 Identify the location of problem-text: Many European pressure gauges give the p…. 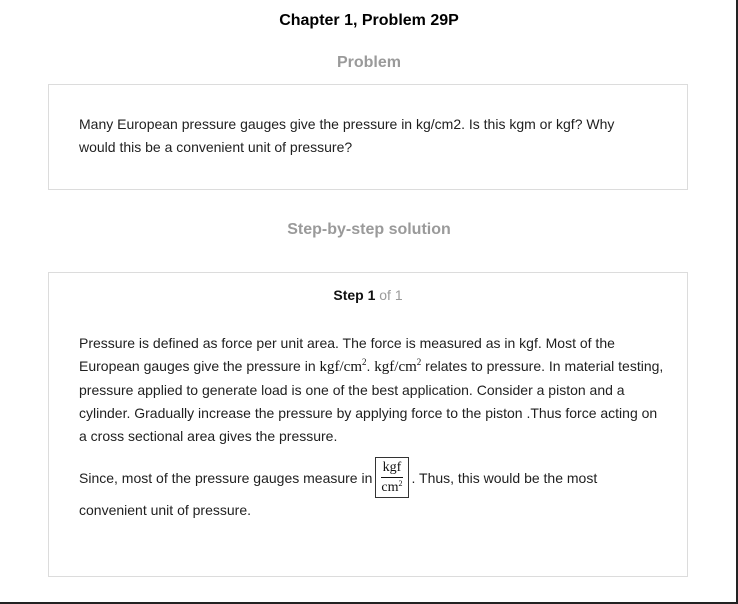
(347, 135).